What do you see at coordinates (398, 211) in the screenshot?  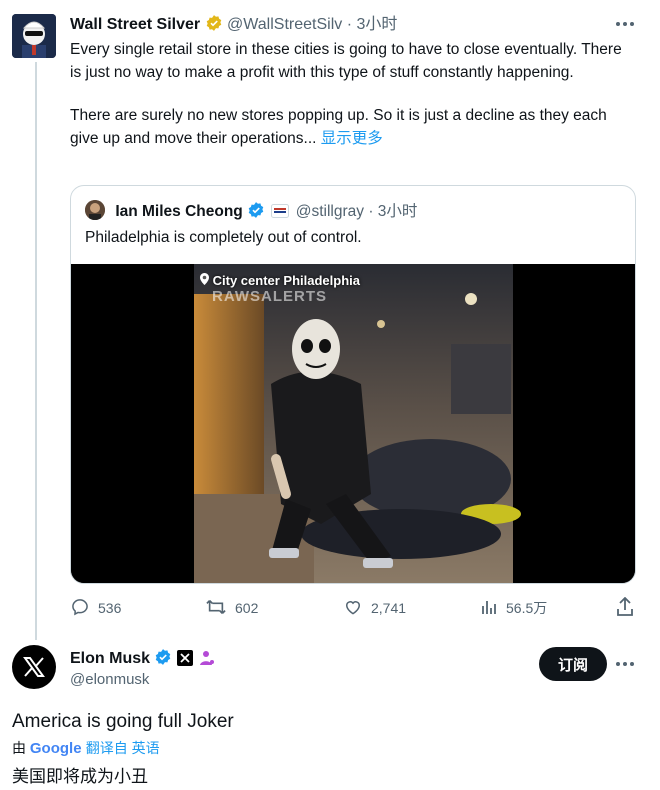 I see `quote-time: 3小时` at bounding box center [398, 211].